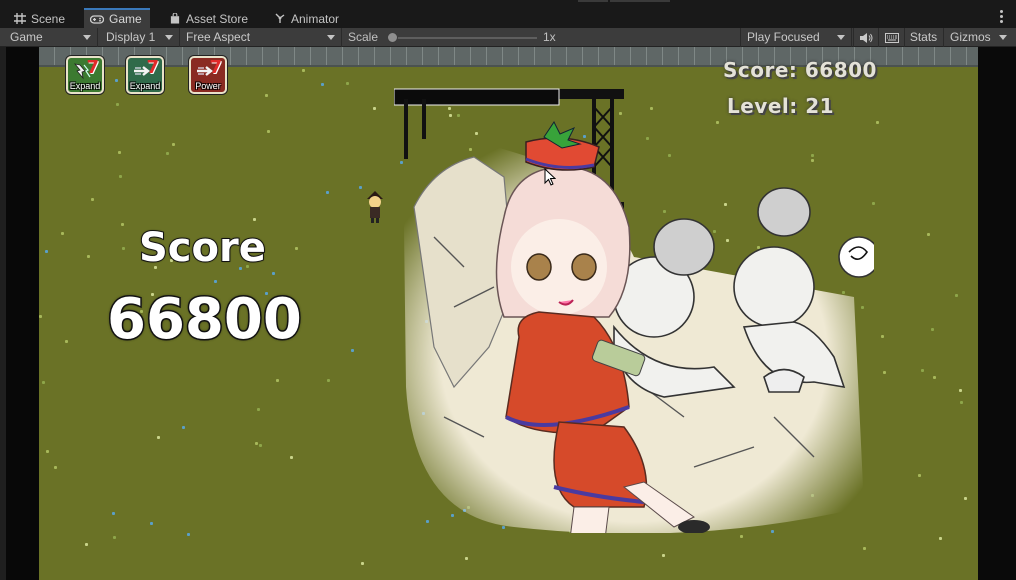 The image size is (1016, 580). Describe the element at coordinates (205, 320) in the screenshot. I see `big-score-value: 66800` at that location.